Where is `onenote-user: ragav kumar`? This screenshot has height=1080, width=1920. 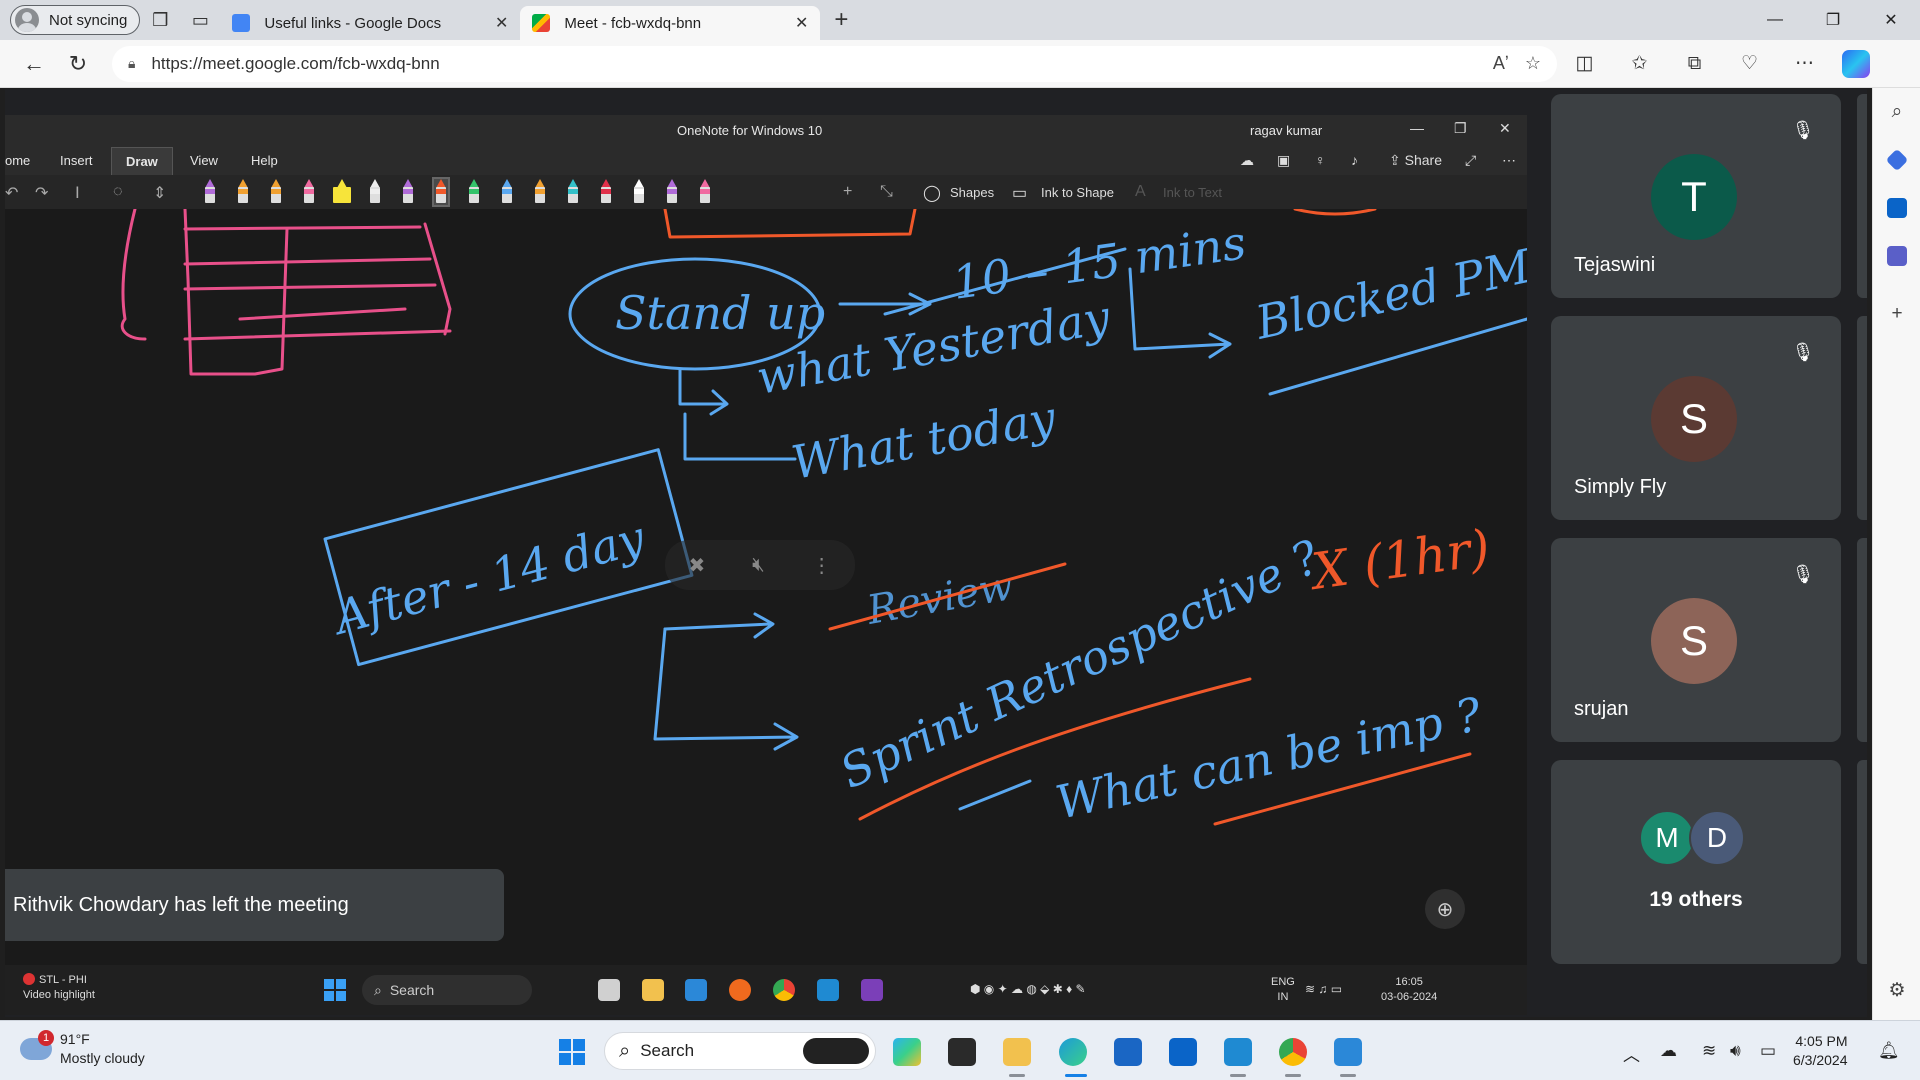 onenote-user: ragav kumar is located at coordinates (1286, 130).